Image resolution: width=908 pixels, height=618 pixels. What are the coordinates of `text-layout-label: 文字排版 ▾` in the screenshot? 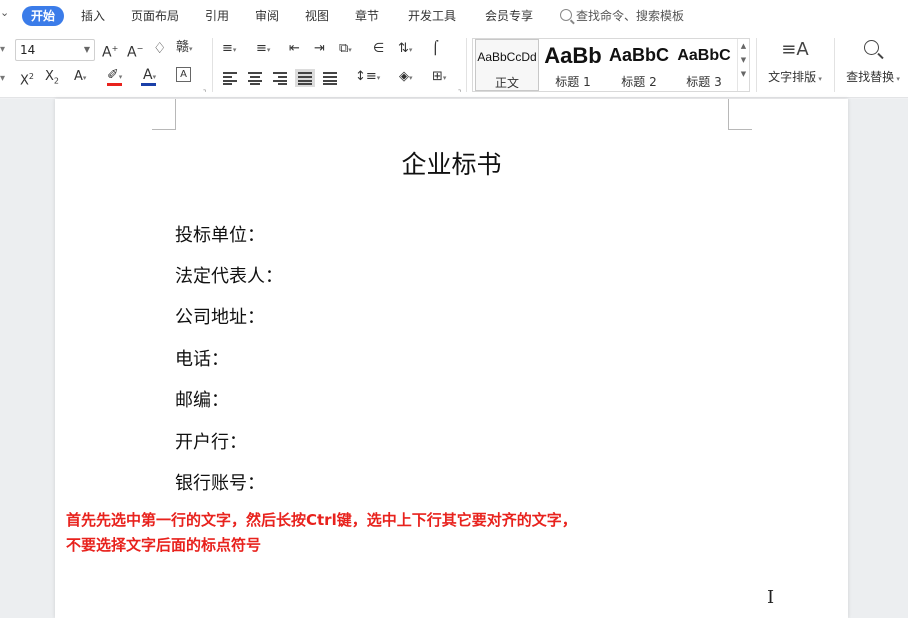 It's located at (795, 77).